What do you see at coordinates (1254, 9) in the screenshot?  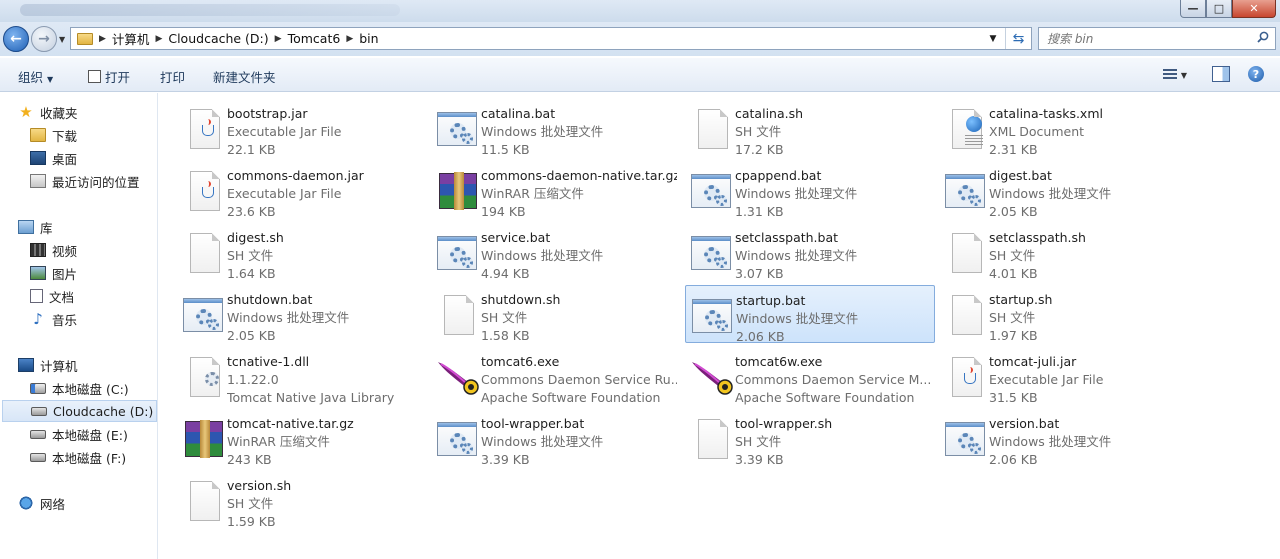 I see `close-button: ✕` at bounding box center [1254, 9].